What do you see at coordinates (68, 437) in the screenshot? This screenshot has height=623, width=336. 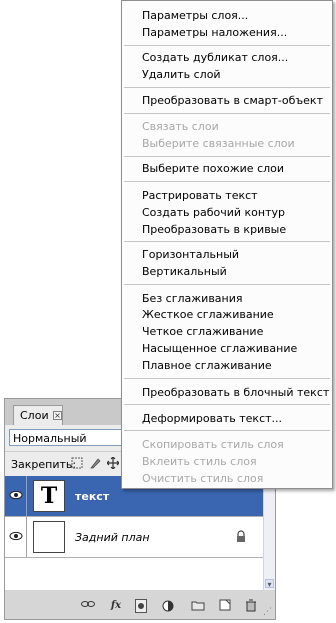 I see `blend-mode-select: Нормальный` at bounding box center [68, 437].